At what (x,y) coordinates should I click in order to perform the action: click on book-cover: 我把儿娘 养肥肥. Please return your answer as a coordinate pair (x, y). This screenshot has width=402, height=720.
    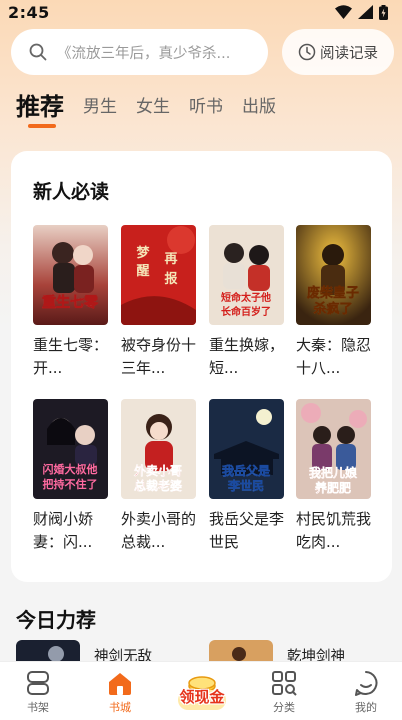
    Looking at the image, I should click on (333, 449).